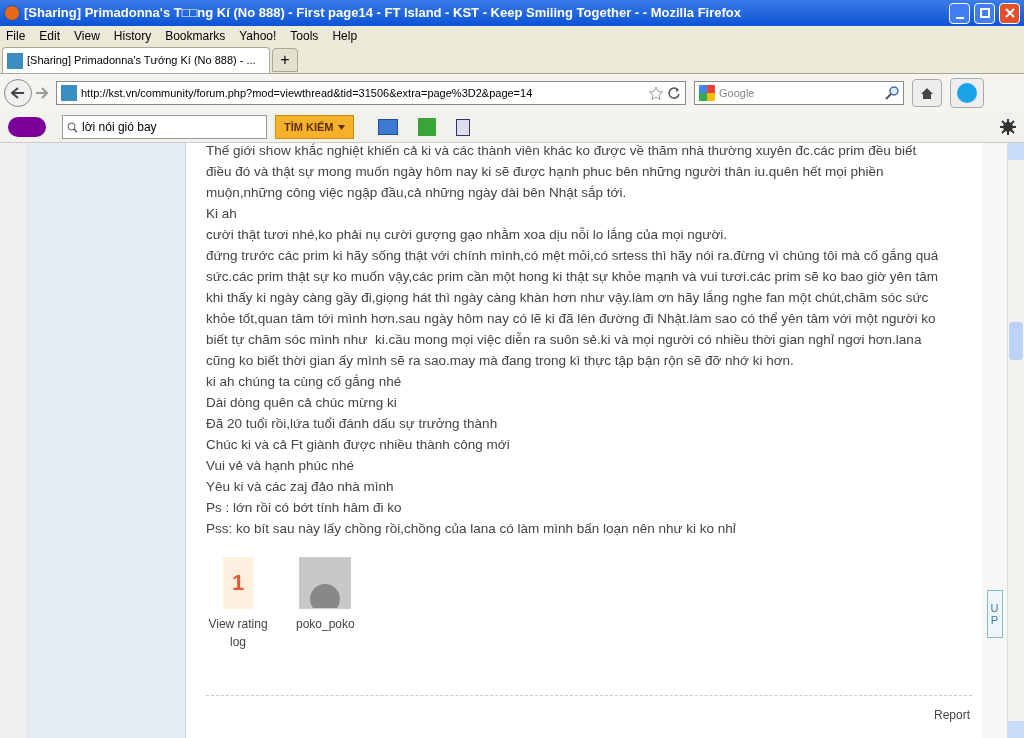 This screenshot has height=738, width=1024. Describe the element at coordinates (304, 508) in the screenshot. I see `post-text: Ps : lớn rồi có bớt tính hâm đi ko` at that location.